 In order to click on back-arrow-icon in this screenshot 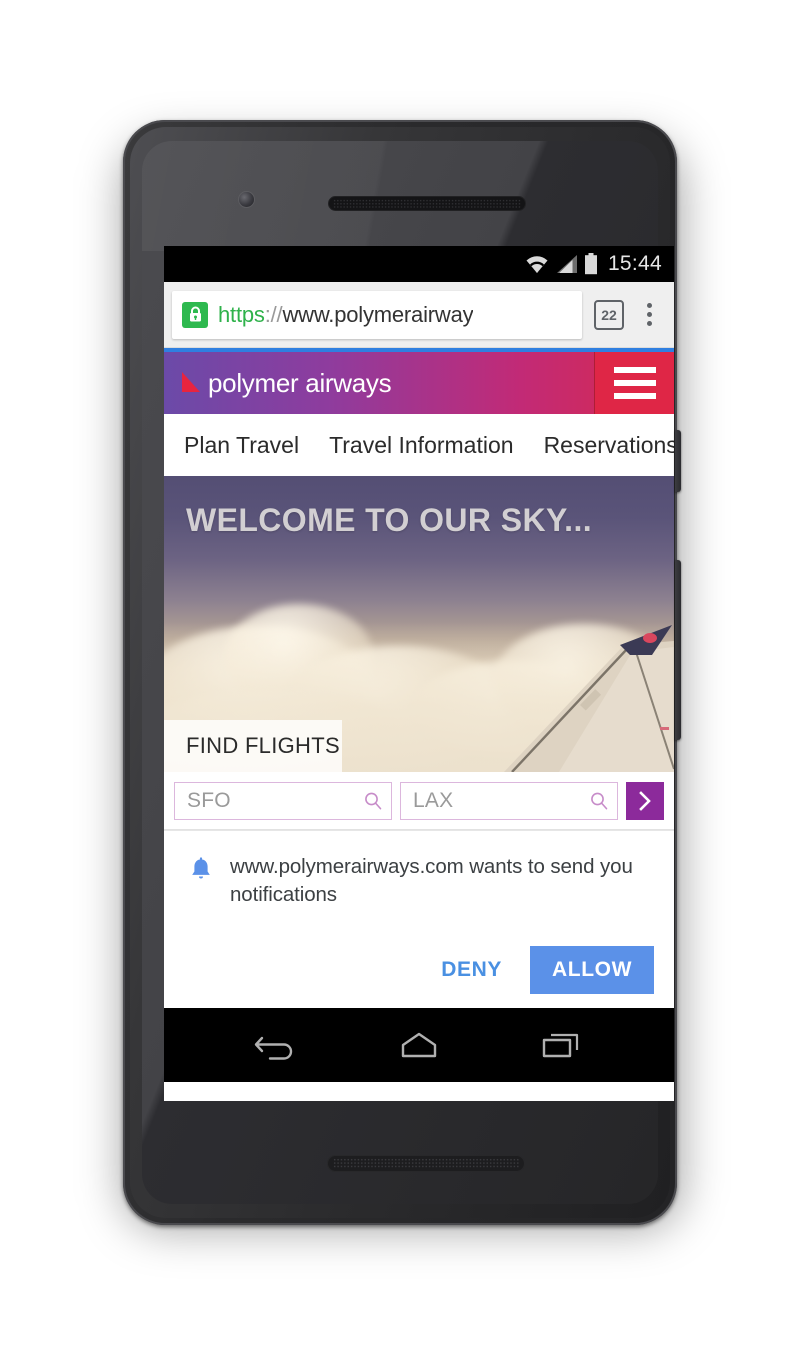, I will do `click(276, 1045)`.